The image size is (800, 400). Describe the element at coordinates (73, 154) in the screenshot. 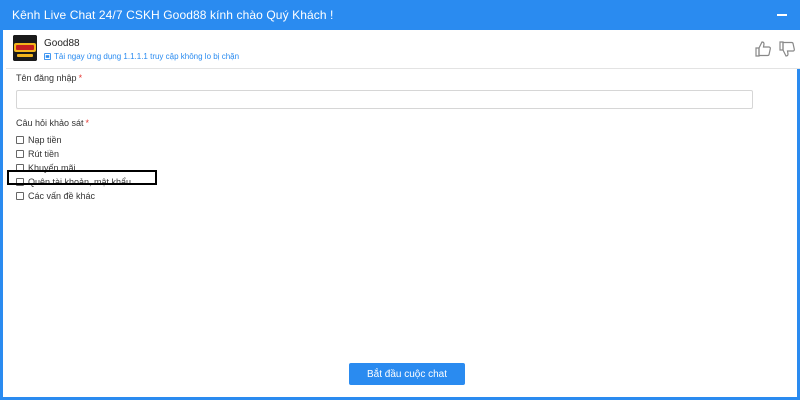

I see `option-withdraw: Rút tiền` at that location.